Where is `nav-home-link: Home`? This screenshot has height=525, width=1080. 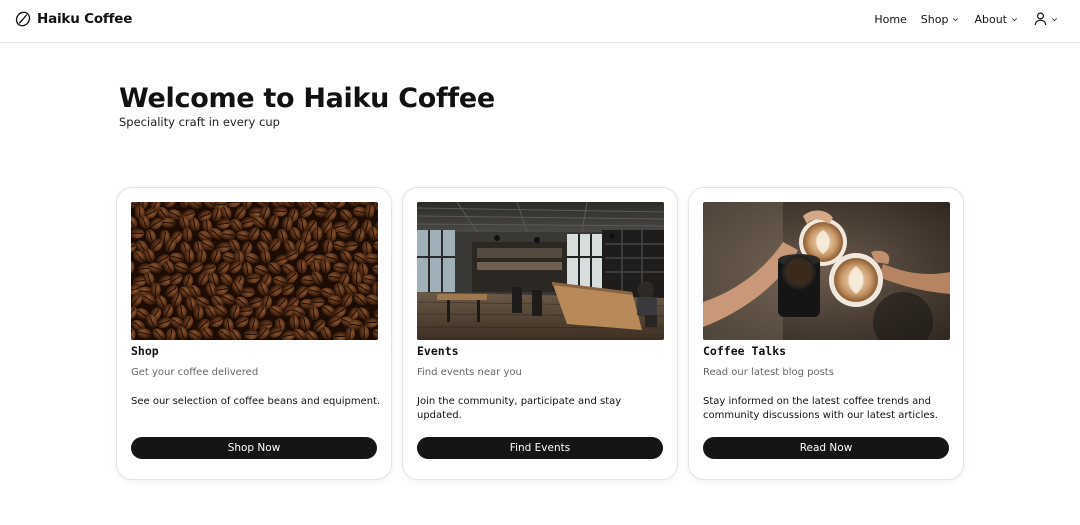 nav-home-link: Home is located at coordinates (890, 19).